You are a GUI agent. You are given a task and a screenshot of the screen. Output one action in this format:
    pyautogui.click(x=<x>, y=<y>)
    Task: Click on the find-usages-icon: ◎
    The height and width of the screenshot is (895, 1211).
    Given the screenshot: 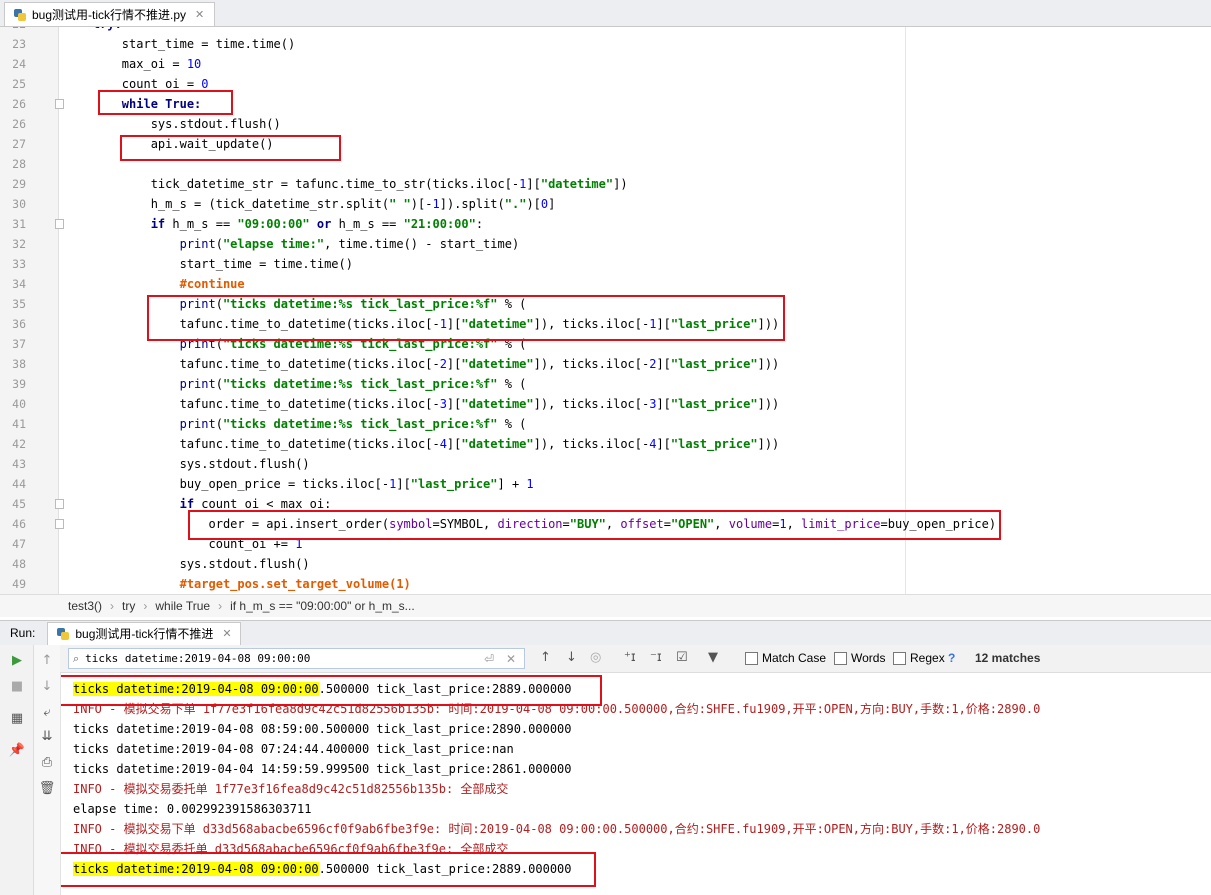 What is the action you would take?
    pyautogui.click(x=595, y=657)
    